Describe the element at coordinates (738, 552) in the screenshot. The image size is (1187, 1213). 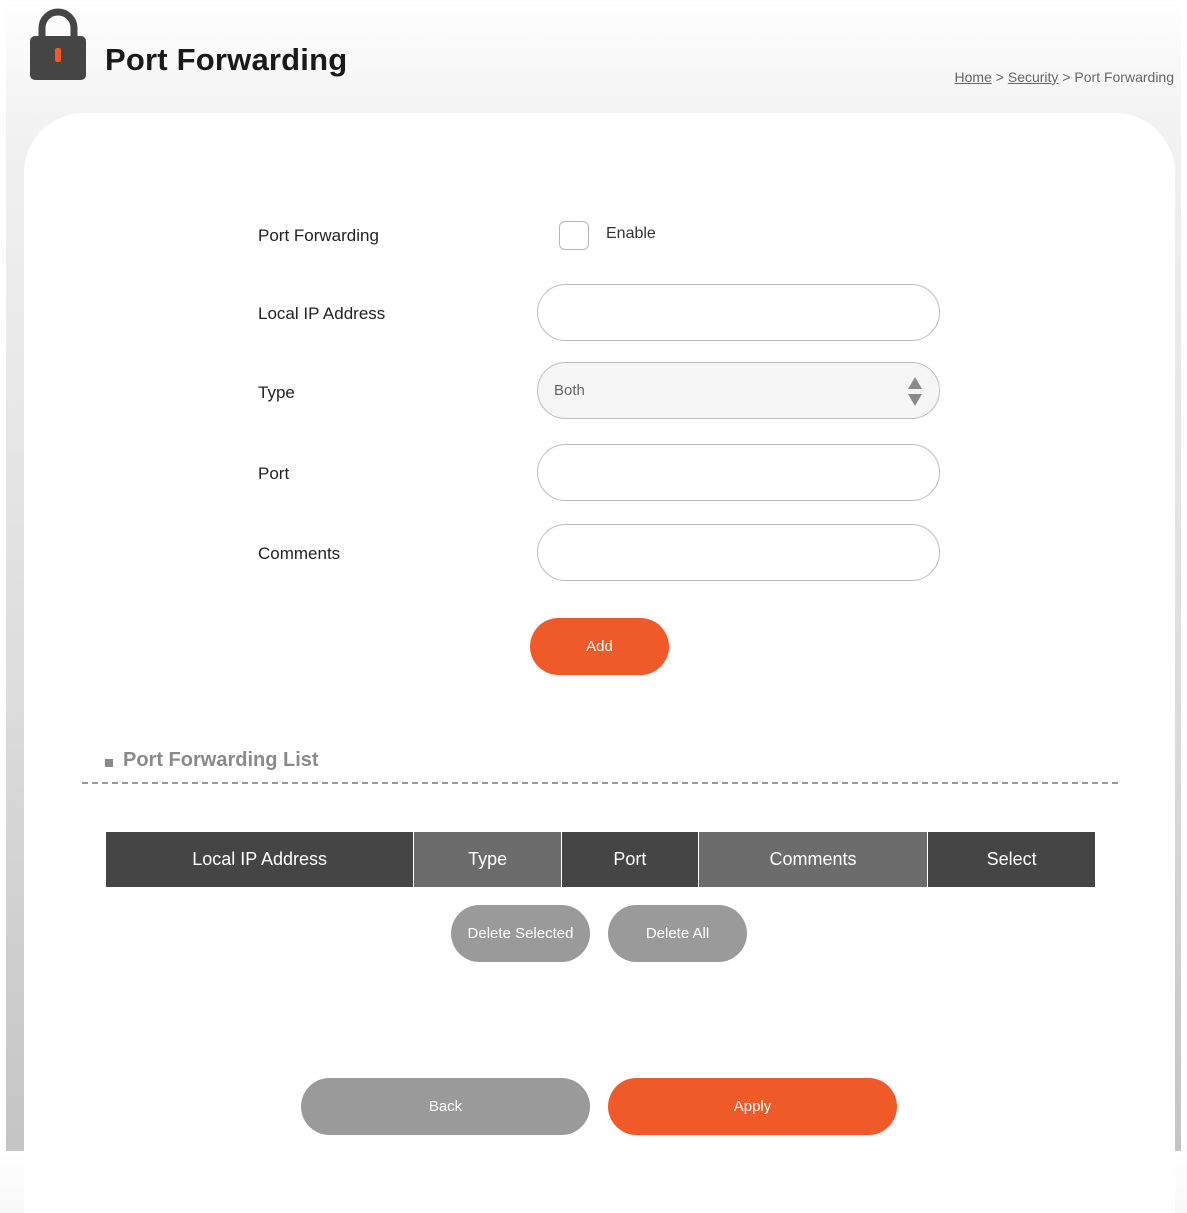
I see `comments-input` at that location.